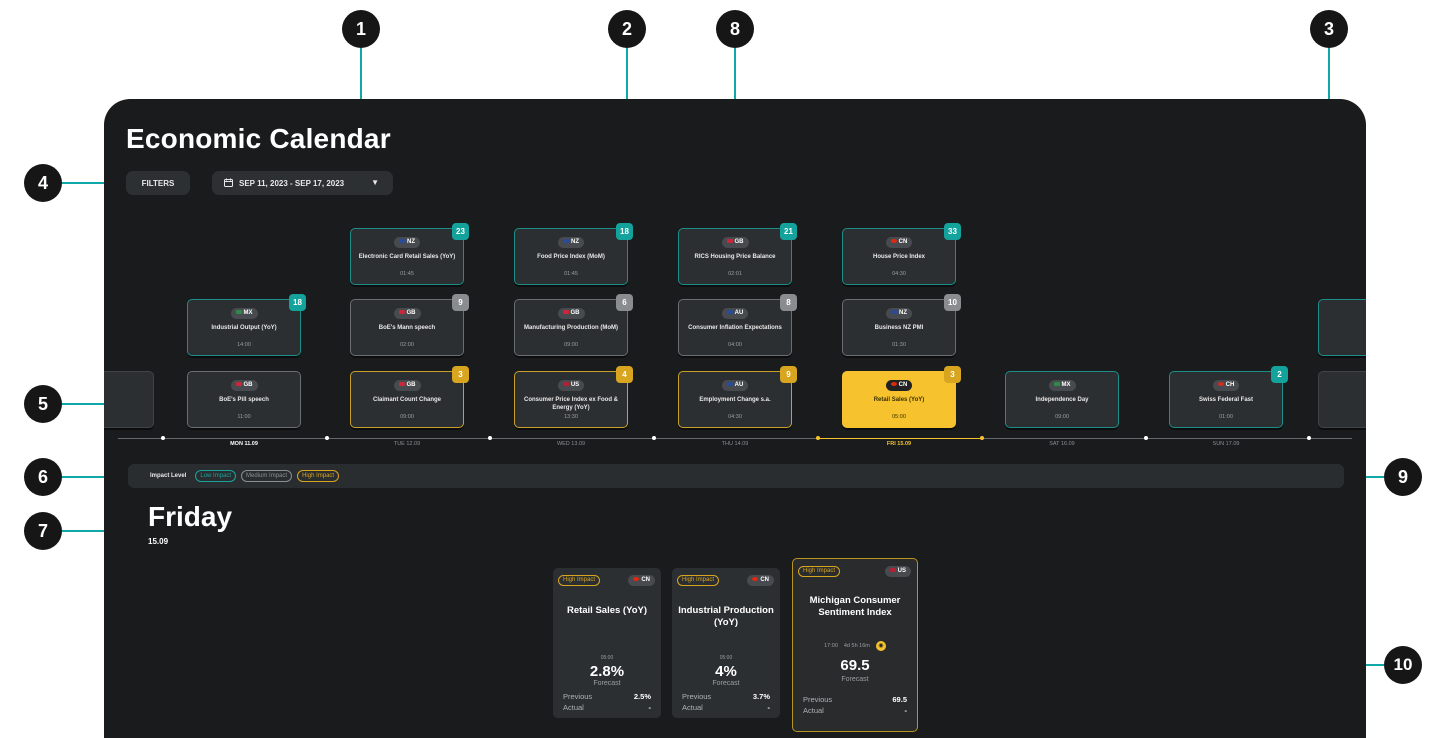  I want to click on previous-value: 2.5%, so click(642, 696).